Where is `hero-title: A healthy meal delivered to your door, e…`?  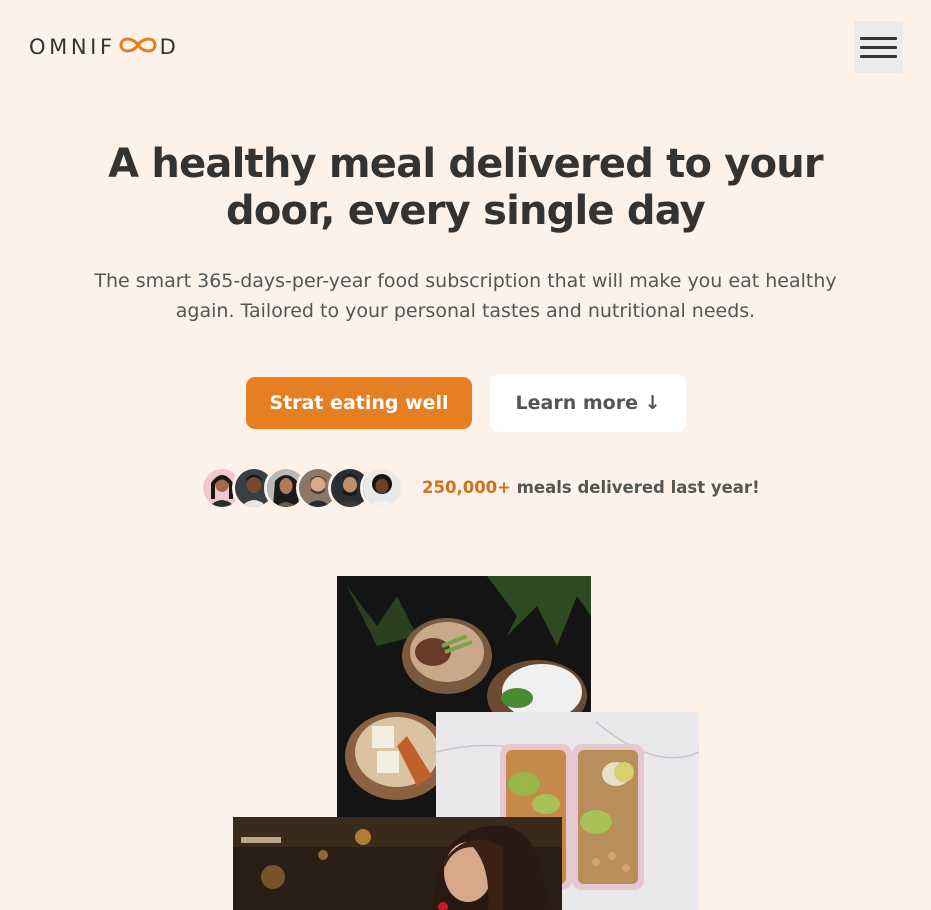 hero-title: A healthy meal delivered to your door, e… is located at coordinates (466, 187).